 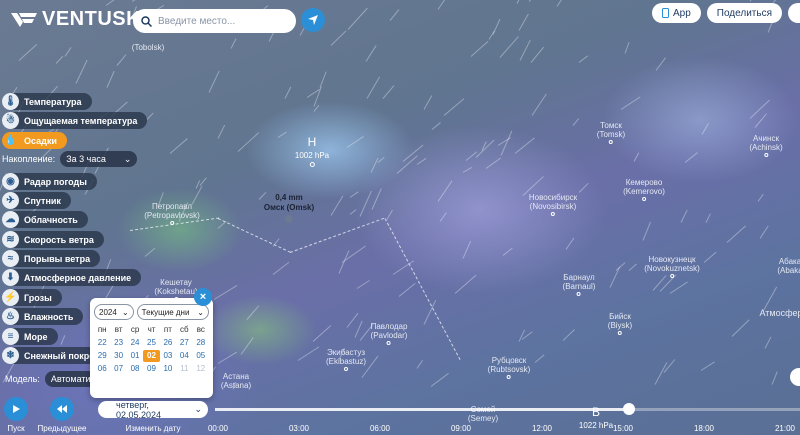 I want to click on city-novokuznetsk: Новокузнецк (Novokuznetsk), so click(x=672, y=266).